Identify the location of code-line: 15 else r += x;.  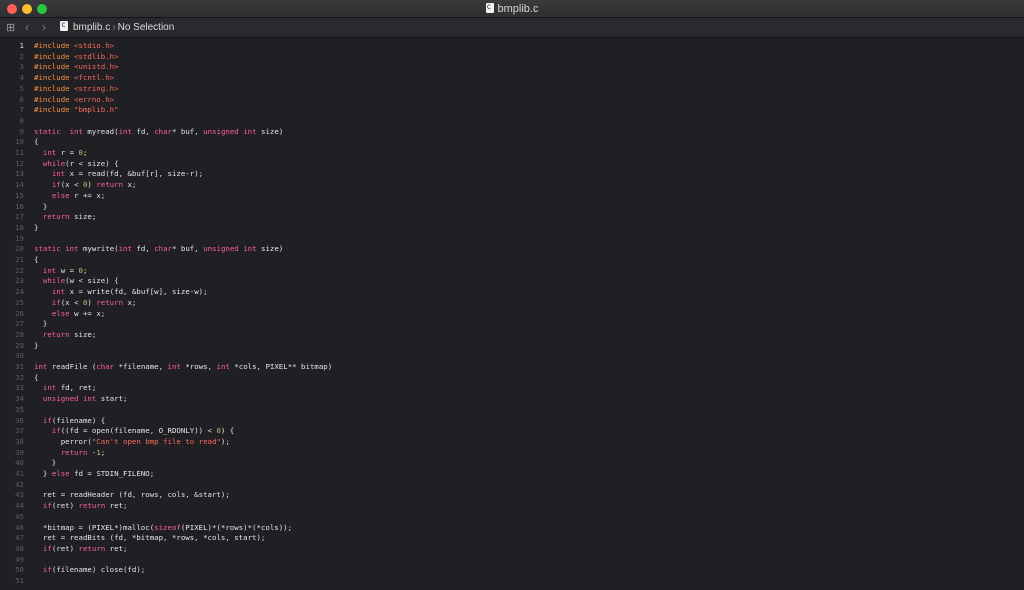
(512, 196).